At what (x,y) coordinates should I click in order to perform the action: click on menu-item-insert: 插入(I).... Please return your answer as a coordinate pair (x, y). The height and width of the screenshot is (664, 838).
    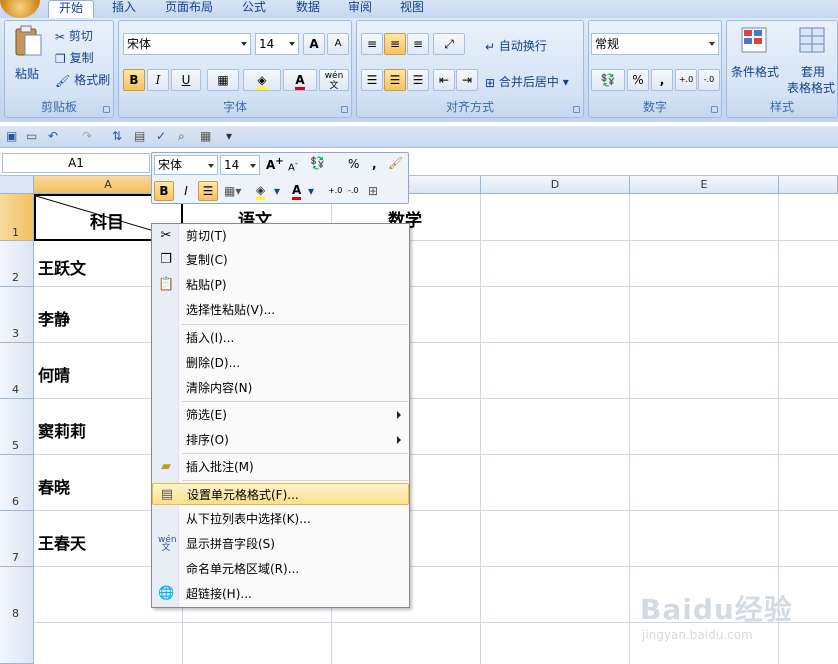
    Looking at the image, I should click on (280, 338).